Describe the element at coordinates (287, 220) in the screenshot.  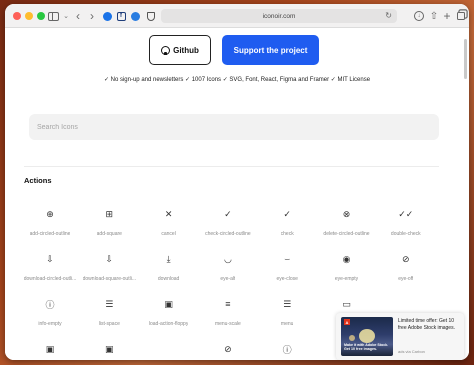
I see `icon-card: ✓ check` at that location.